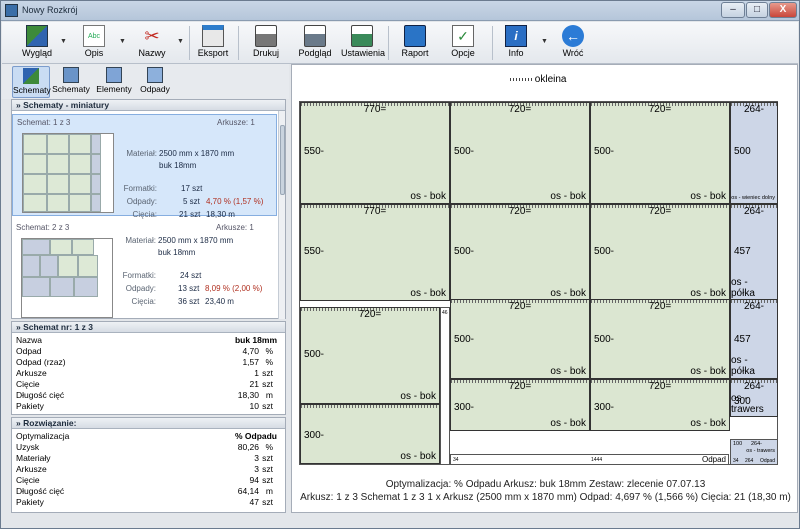 This screenshot has height=529, width=800. What do you see at coordinates (254, 480) in the screenshot?
I see `detail-value: 94` at bounding box center [254, 480].